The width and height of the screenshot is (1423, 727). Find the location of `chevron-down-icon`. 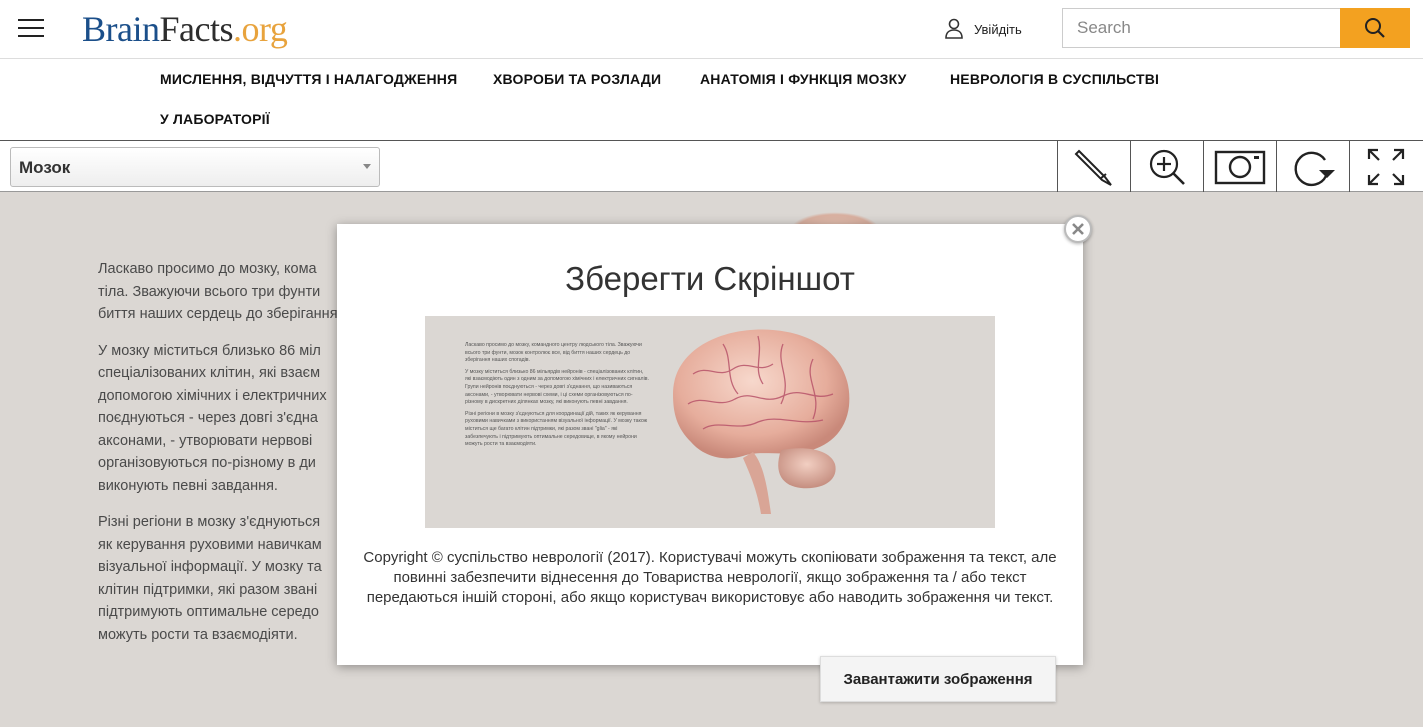

chevron-down-icon is located at coordinates (367, 166).